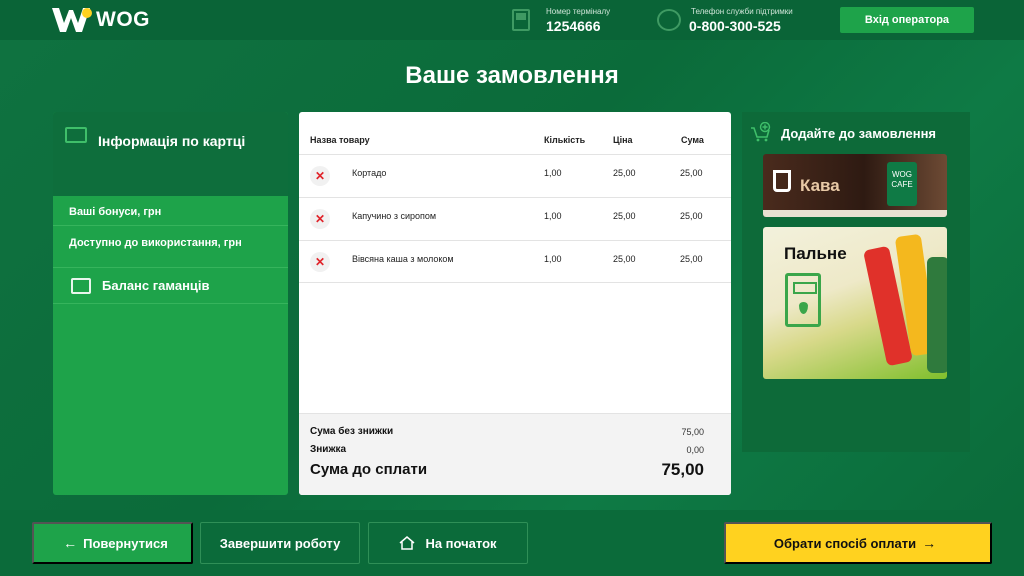  Describe the element at coordinates (369, 469) in the screenshot. I see `total-label: Сума до сплати` at that location.